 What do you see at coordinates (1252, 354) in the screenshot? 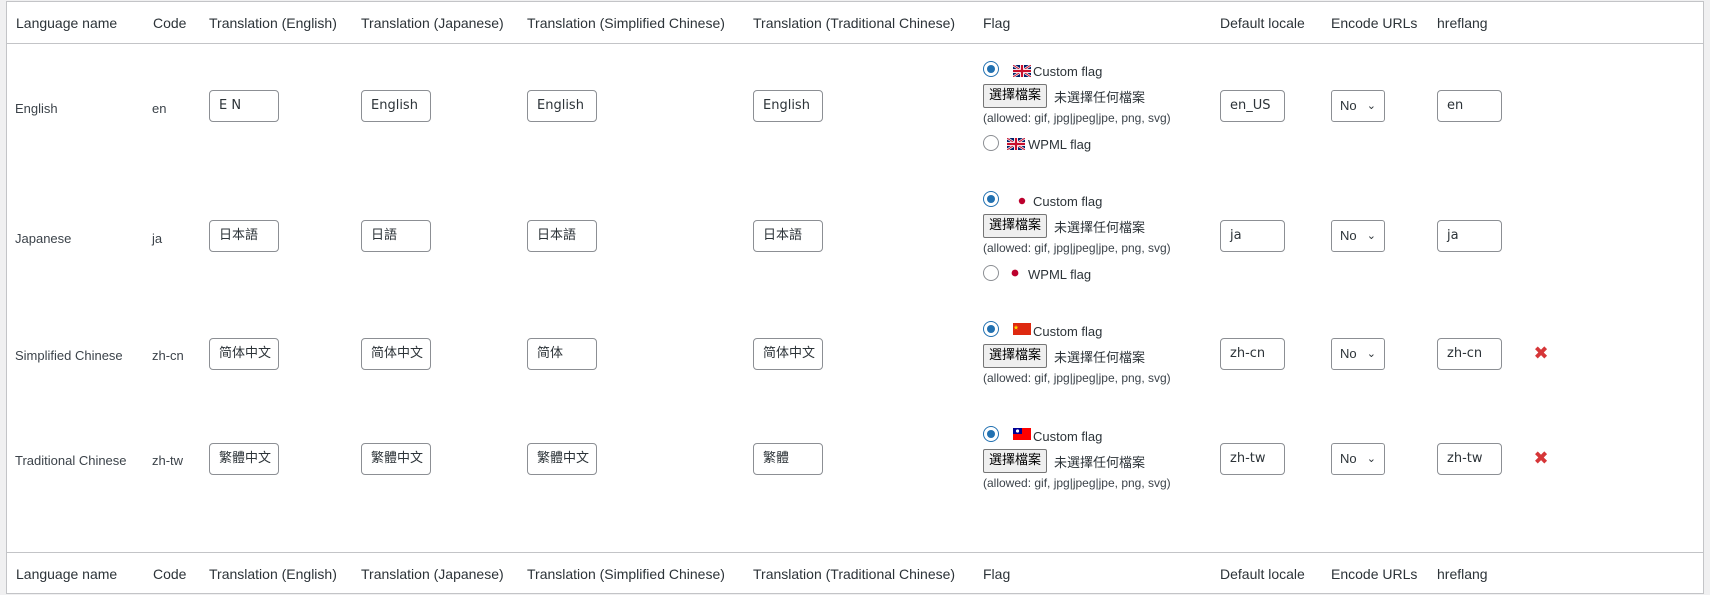
I see `default-locale-input: zh-cn` at bounding box center [1252, 354].